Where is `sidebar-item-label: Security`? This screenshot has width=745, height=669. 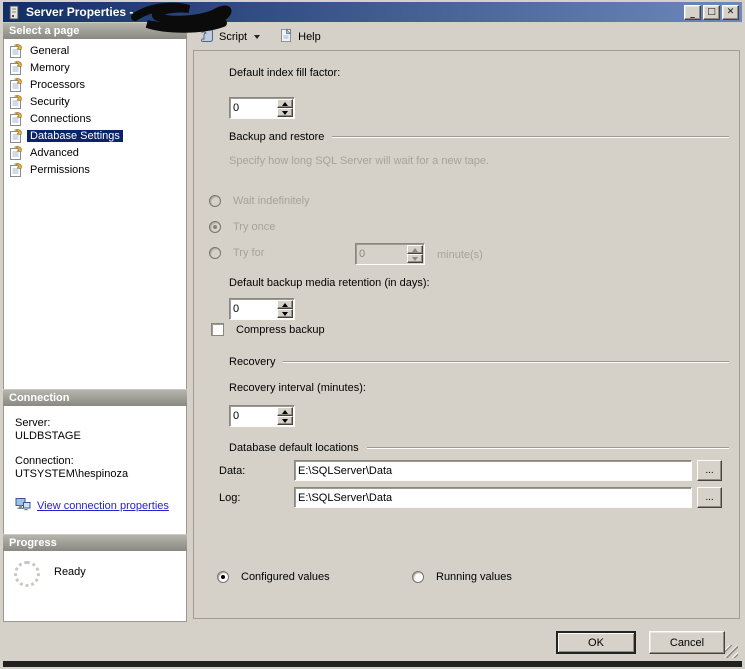 sidebar-item-label: Security is located at coordinates (50, 101).